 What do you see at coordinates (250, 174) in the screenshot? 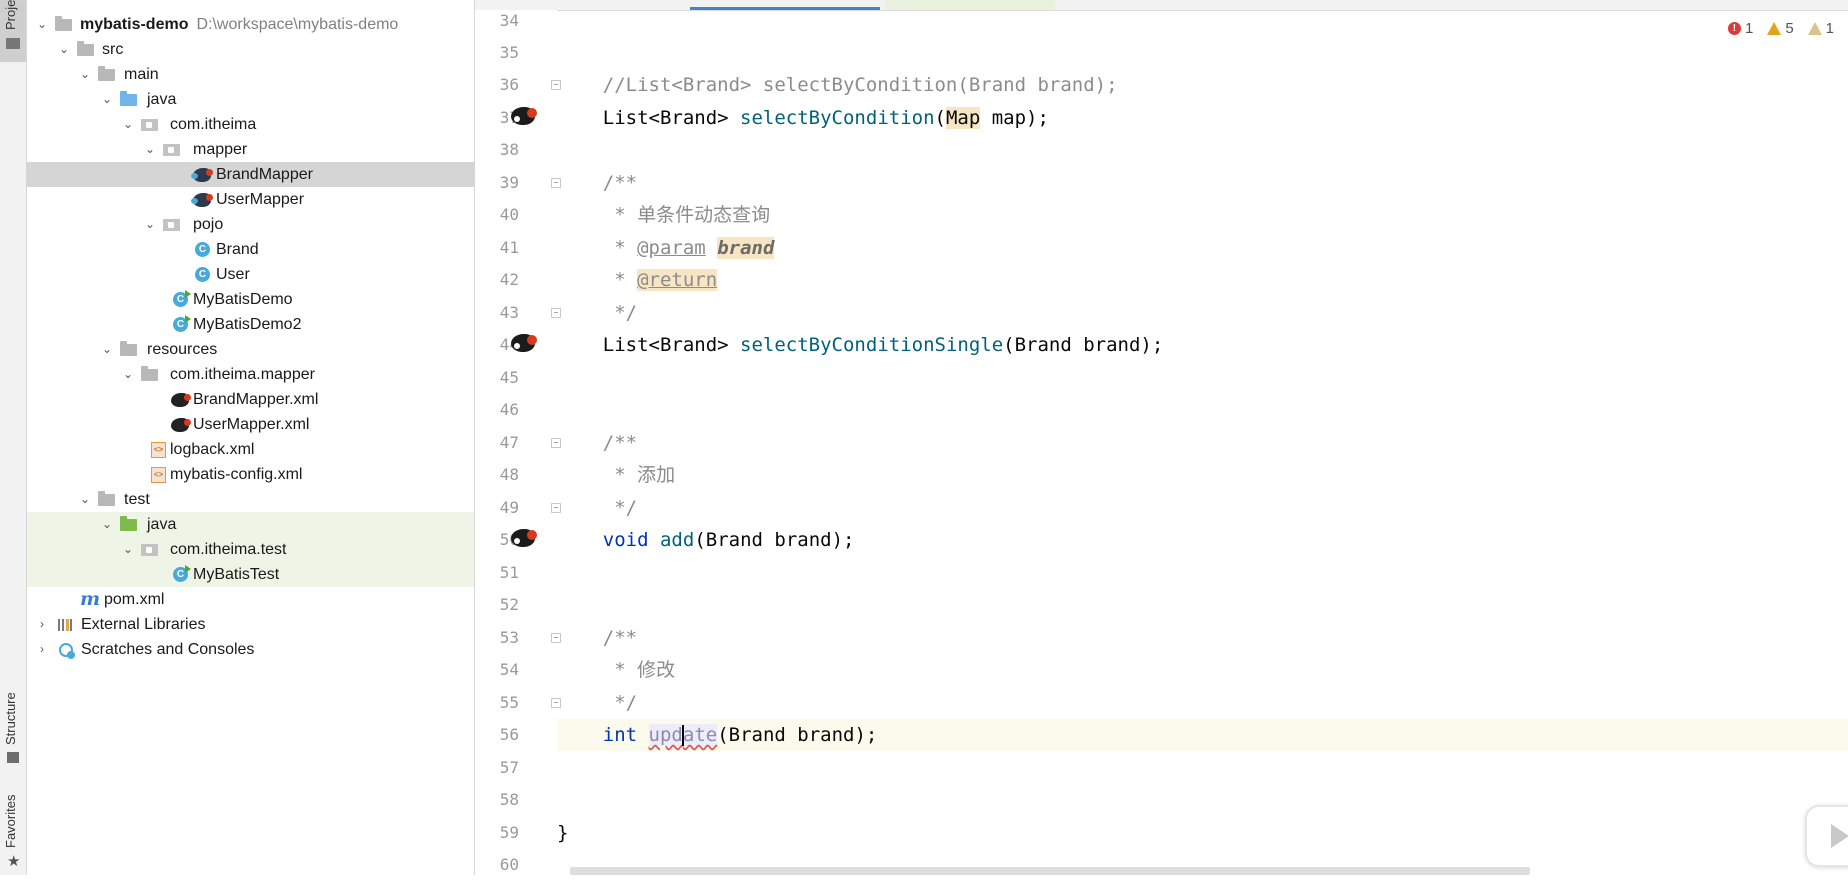
I see `tree-item-brandmapper: BrandMapper` at bounding box center [250, 174].